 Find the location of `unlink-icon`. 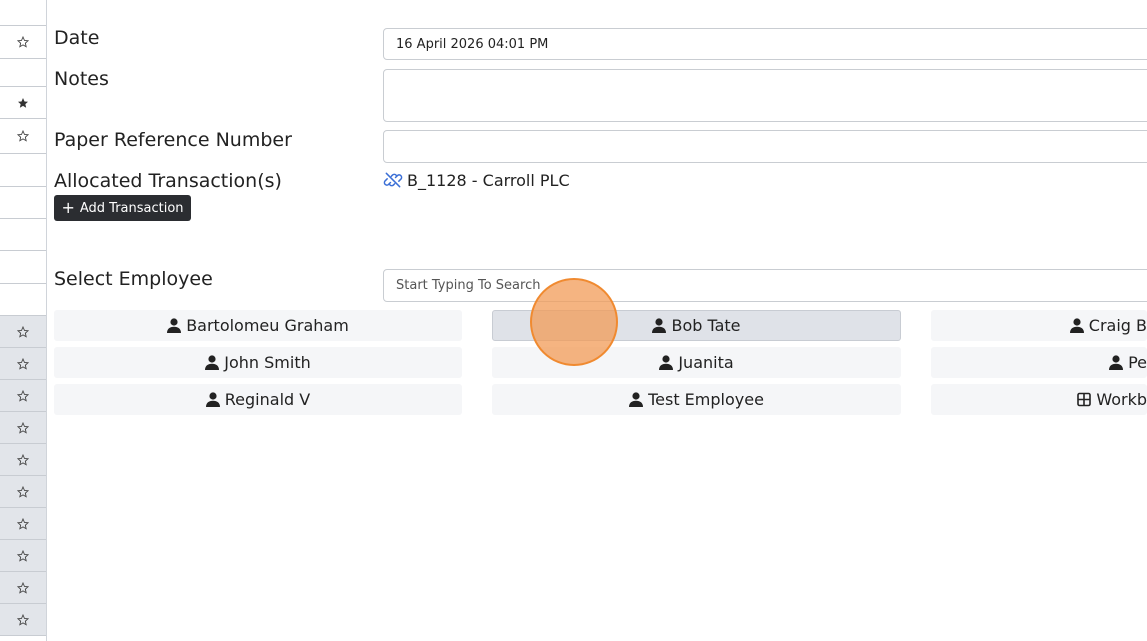

unlink-icon is located at coordinates (393, 180).